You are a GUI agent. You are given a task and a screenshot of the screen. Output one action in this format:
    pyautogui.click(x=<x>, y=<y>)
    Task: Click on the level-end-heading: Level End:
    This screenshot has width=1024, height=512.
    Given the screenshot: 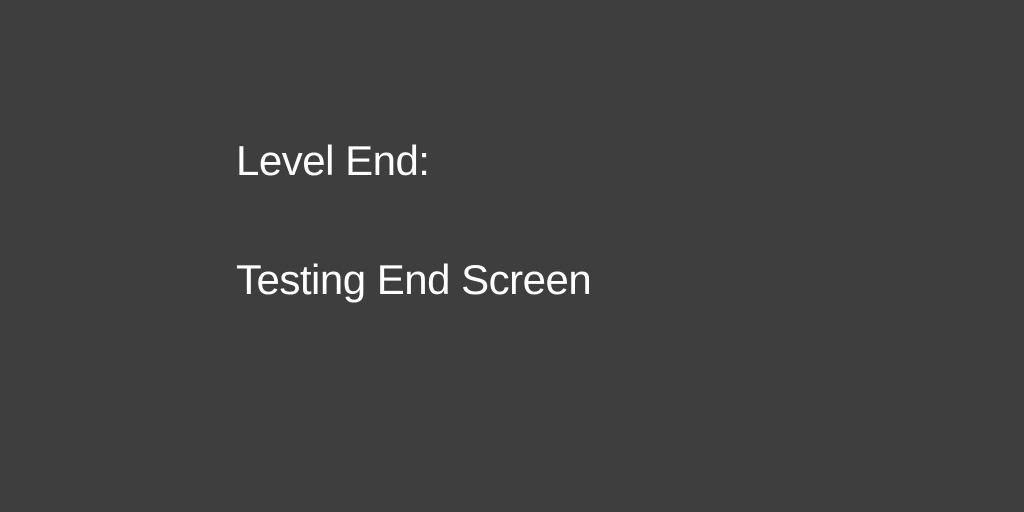 What is the action you would take?
    pyautogui.click(x=333, y=160)
    